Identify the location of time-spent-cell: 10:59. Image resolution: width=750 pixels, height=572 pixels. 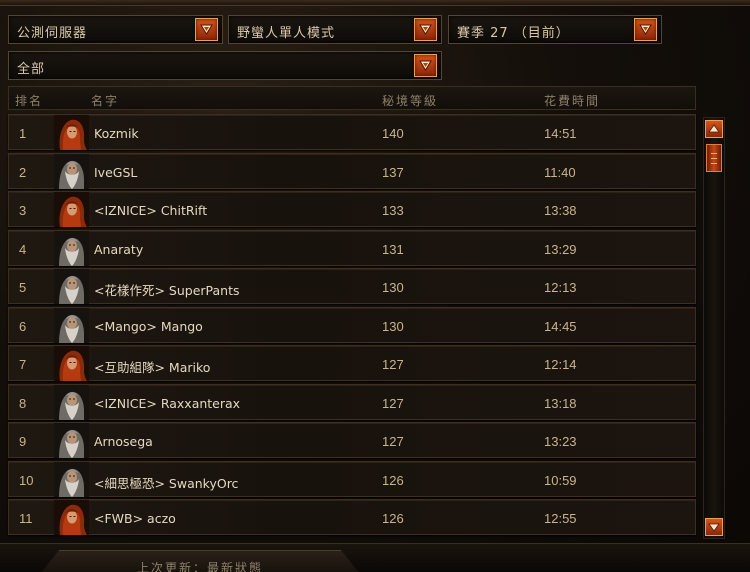
(560, 480).